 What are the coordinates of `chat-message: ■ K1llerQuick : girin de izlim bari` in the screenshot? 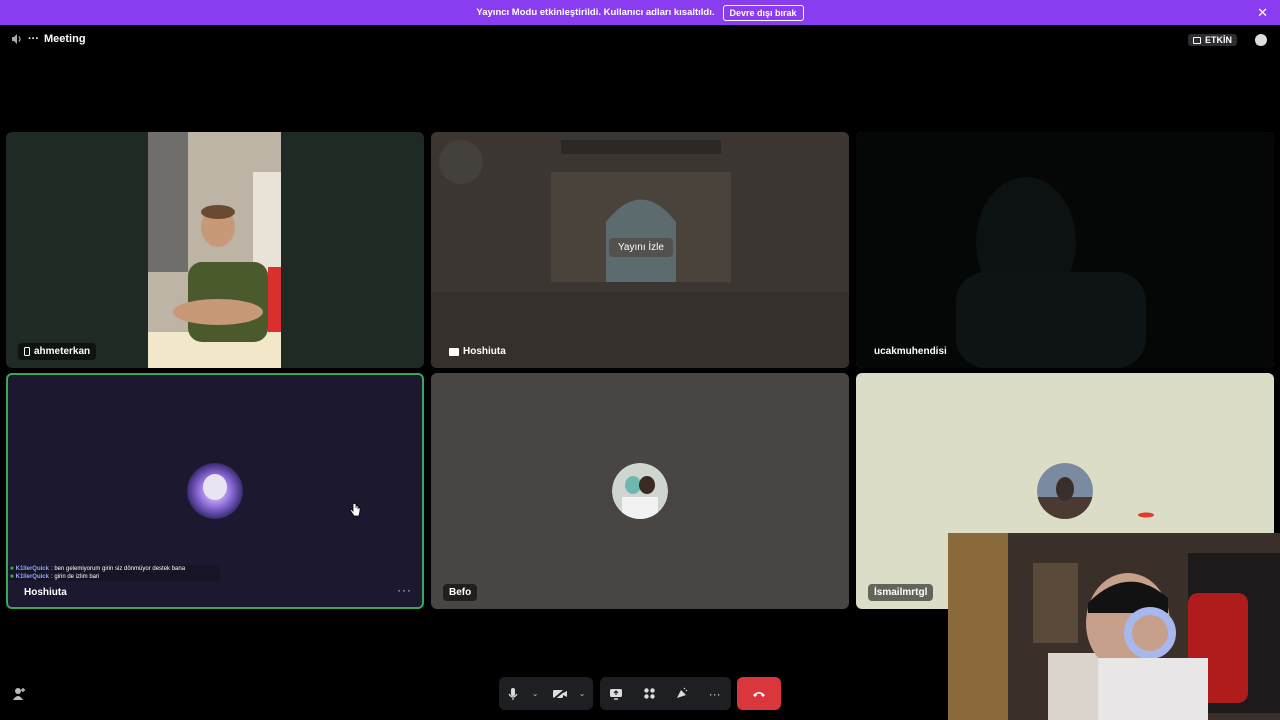 It's located at (114, 577).